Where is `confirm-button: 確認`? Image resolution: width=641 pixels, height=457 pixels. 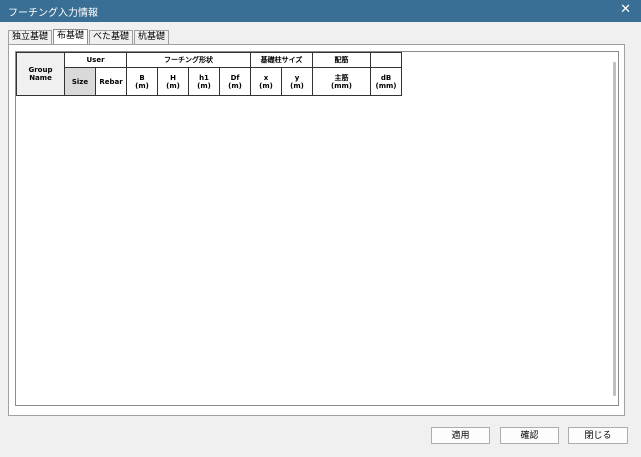 confirm-button: 確認 is located at coordinates (529, 435).